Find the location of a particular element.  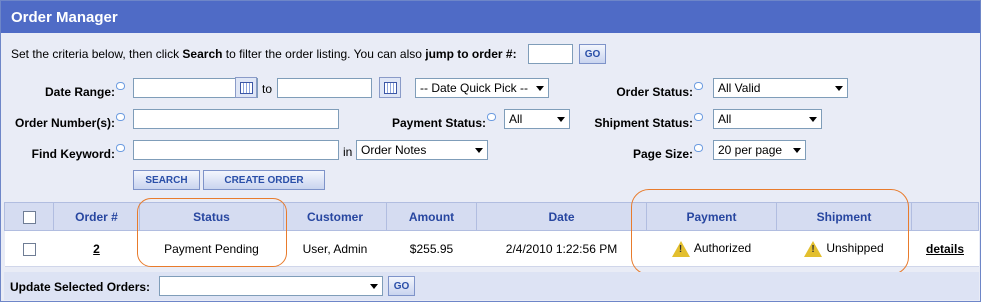

page-size-label-text: Page Size: is located at coordinates (662, 154).